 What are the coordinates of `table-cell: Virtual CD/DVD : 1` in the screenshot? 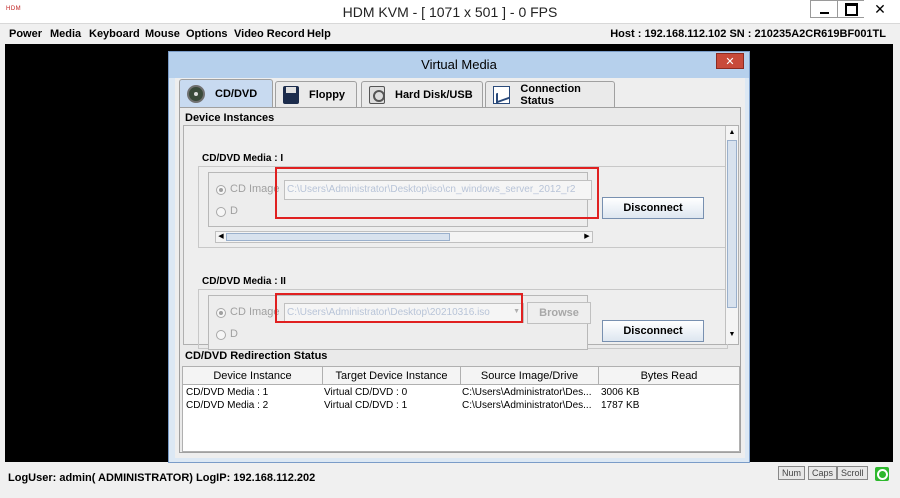 It's located at (366, 405).